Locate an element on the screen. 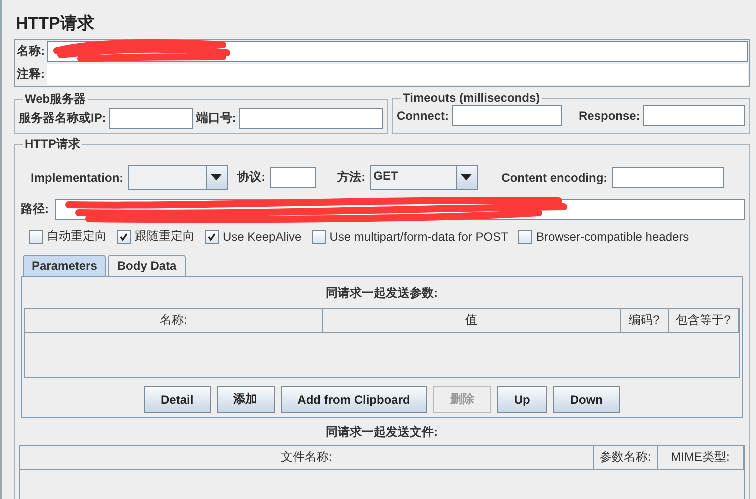 Image resolution: width=756 pixels, height=499 pixels. section-caption: 同请求一起发送文件: is located at coordinates (382, 432).